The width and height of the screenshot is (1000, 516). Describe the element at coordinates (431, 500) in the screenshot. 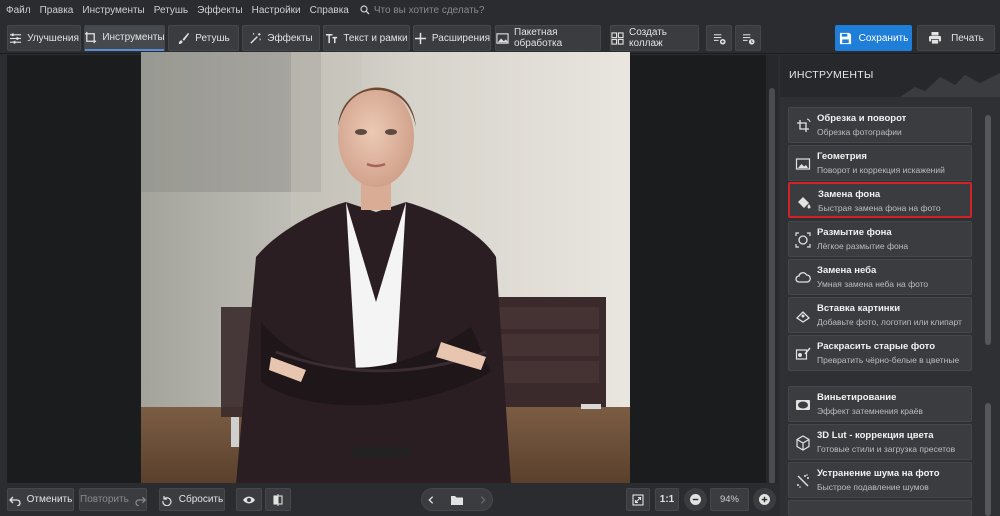

I see `prev-image-icon` at that location.